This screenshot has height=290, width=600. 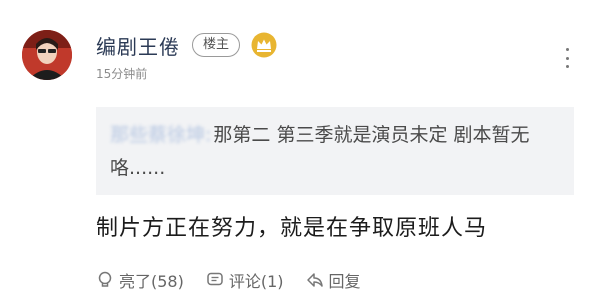 What do you see at coordinates (256, 281) in the screenshot?
I see `comment-label: 评论(1)` at bounding box center [256, 281].